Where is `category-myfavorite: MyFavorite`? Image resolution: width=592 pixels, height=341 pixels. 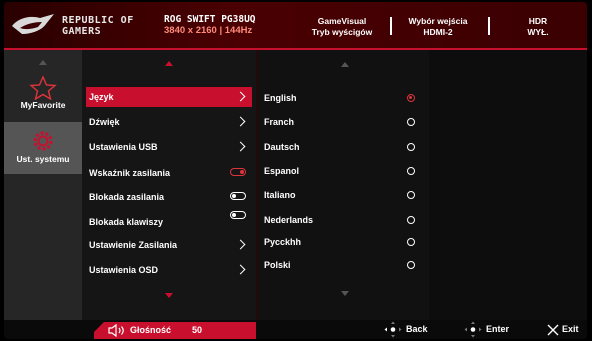 category-myfavorite: MyFavorite is located at coordinates (43, 96).